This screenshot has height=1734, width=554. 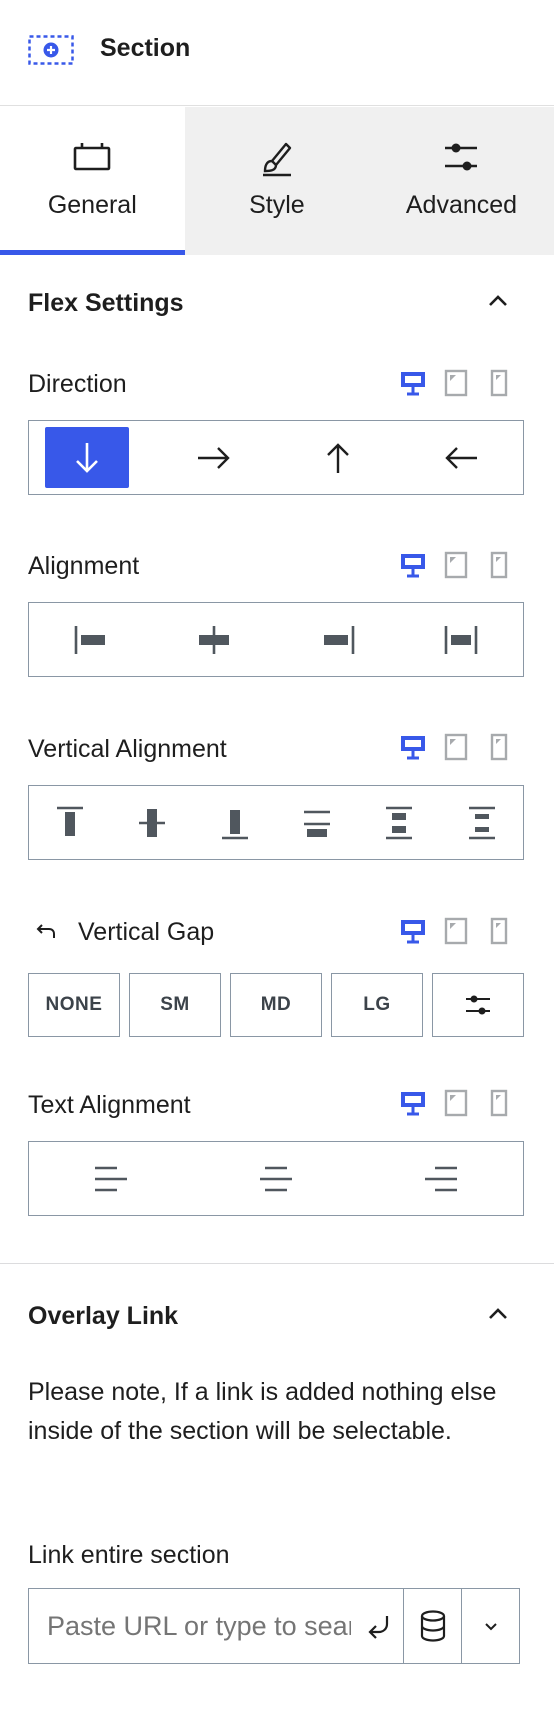 I want to click on box-icon, so click(x=92, y=158).